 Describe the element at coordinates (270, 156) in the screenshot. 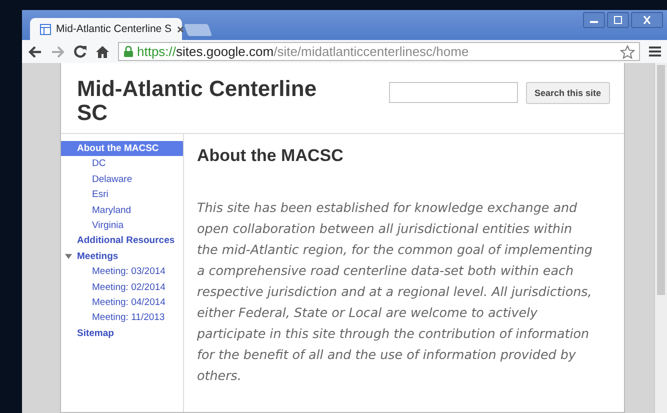

I see `page-heading: About the MACSC` at that location.